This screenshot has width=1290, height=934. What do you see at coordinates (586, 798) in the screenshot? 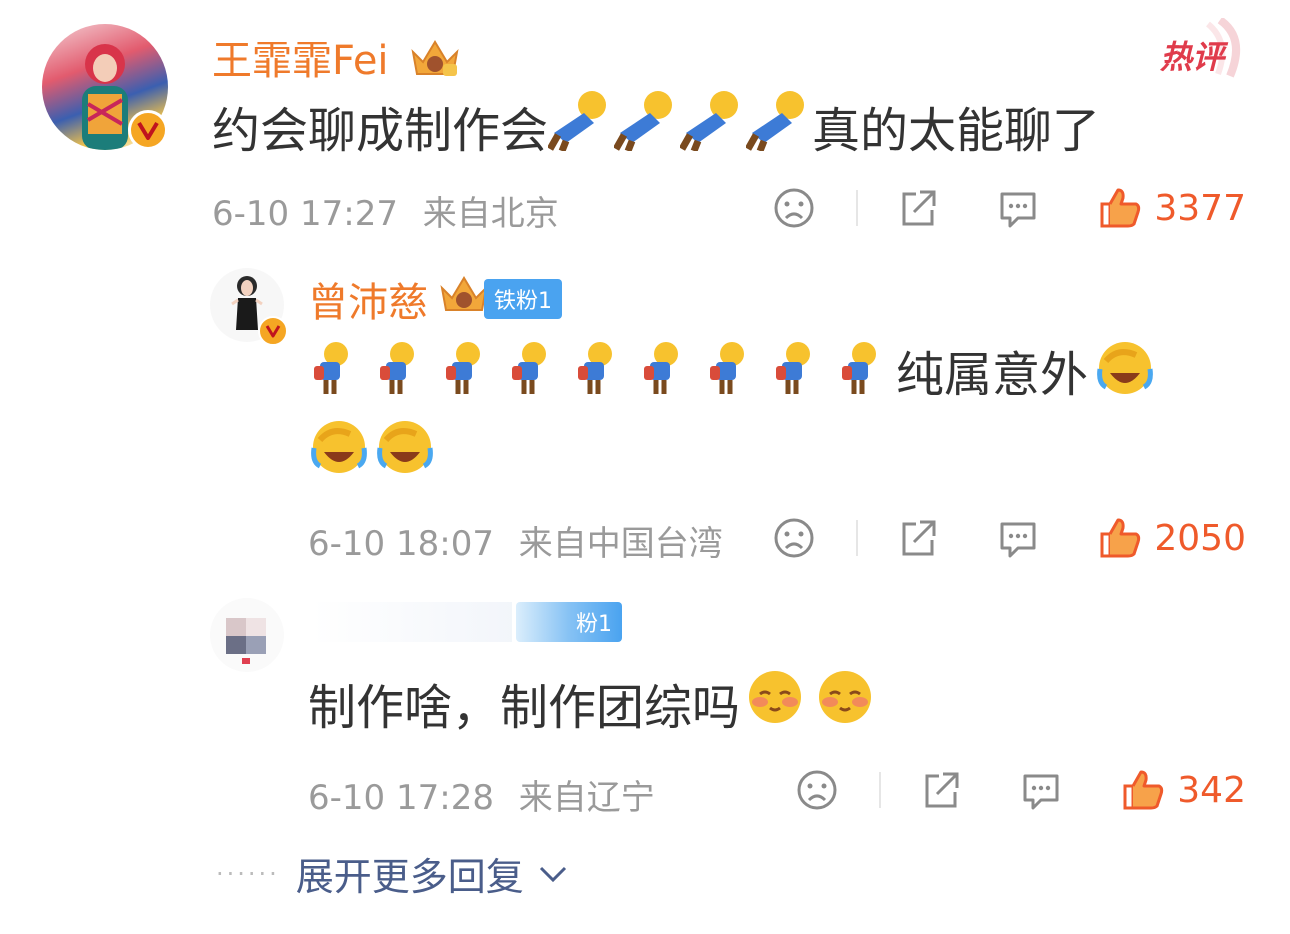
I see `comment-location: 来自辽宁` at bounding box center [586, 798].